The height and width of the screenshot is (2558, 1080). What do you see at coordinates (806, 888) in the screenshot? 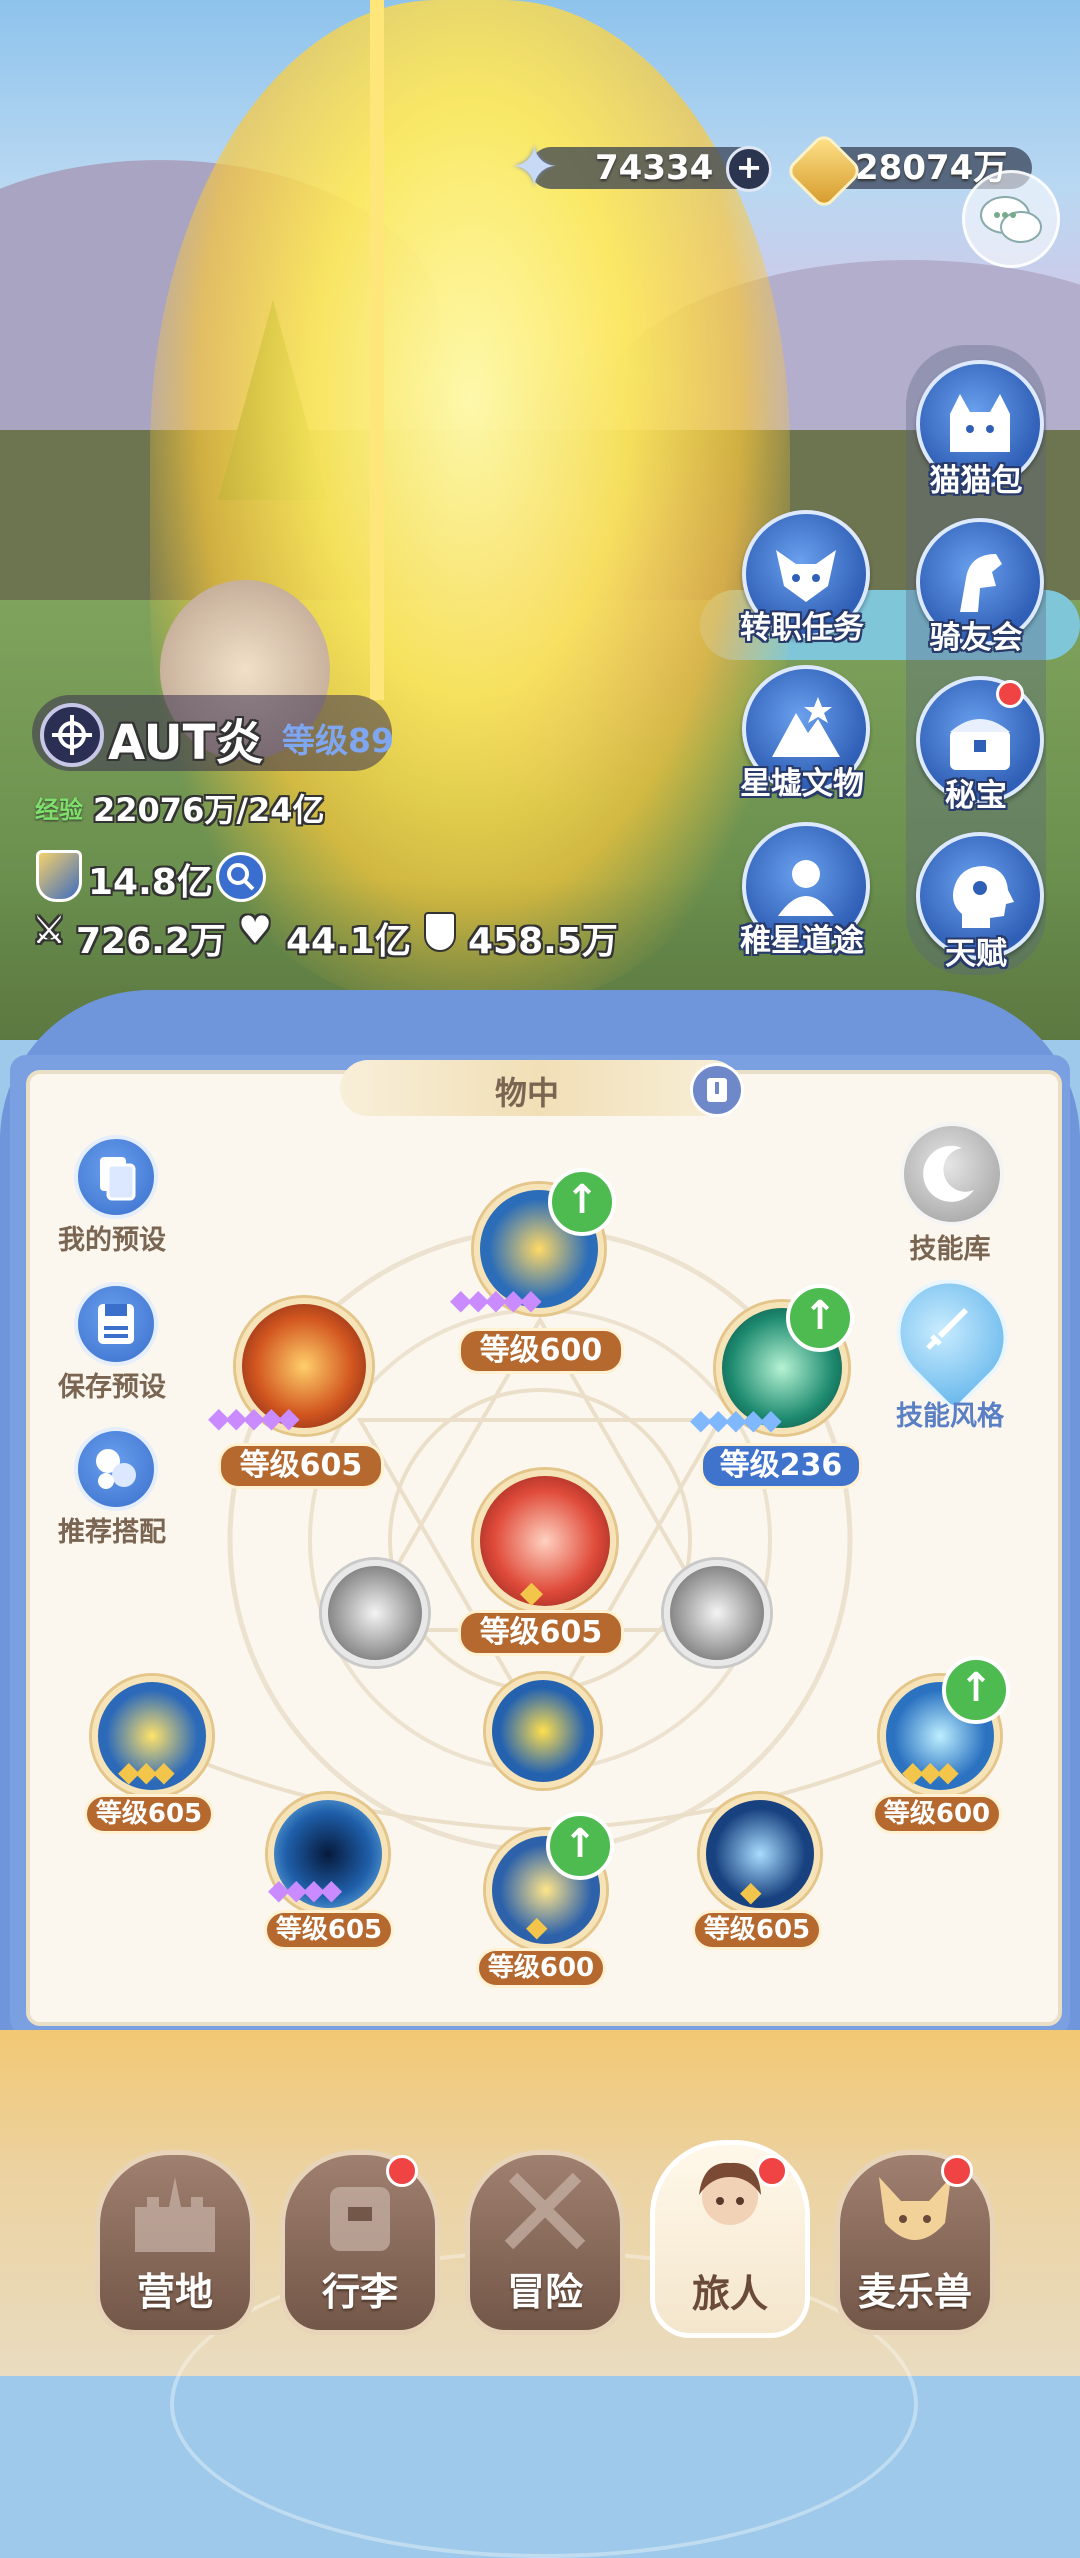
I see `guardian-icon` at bounding box center [806, 888].